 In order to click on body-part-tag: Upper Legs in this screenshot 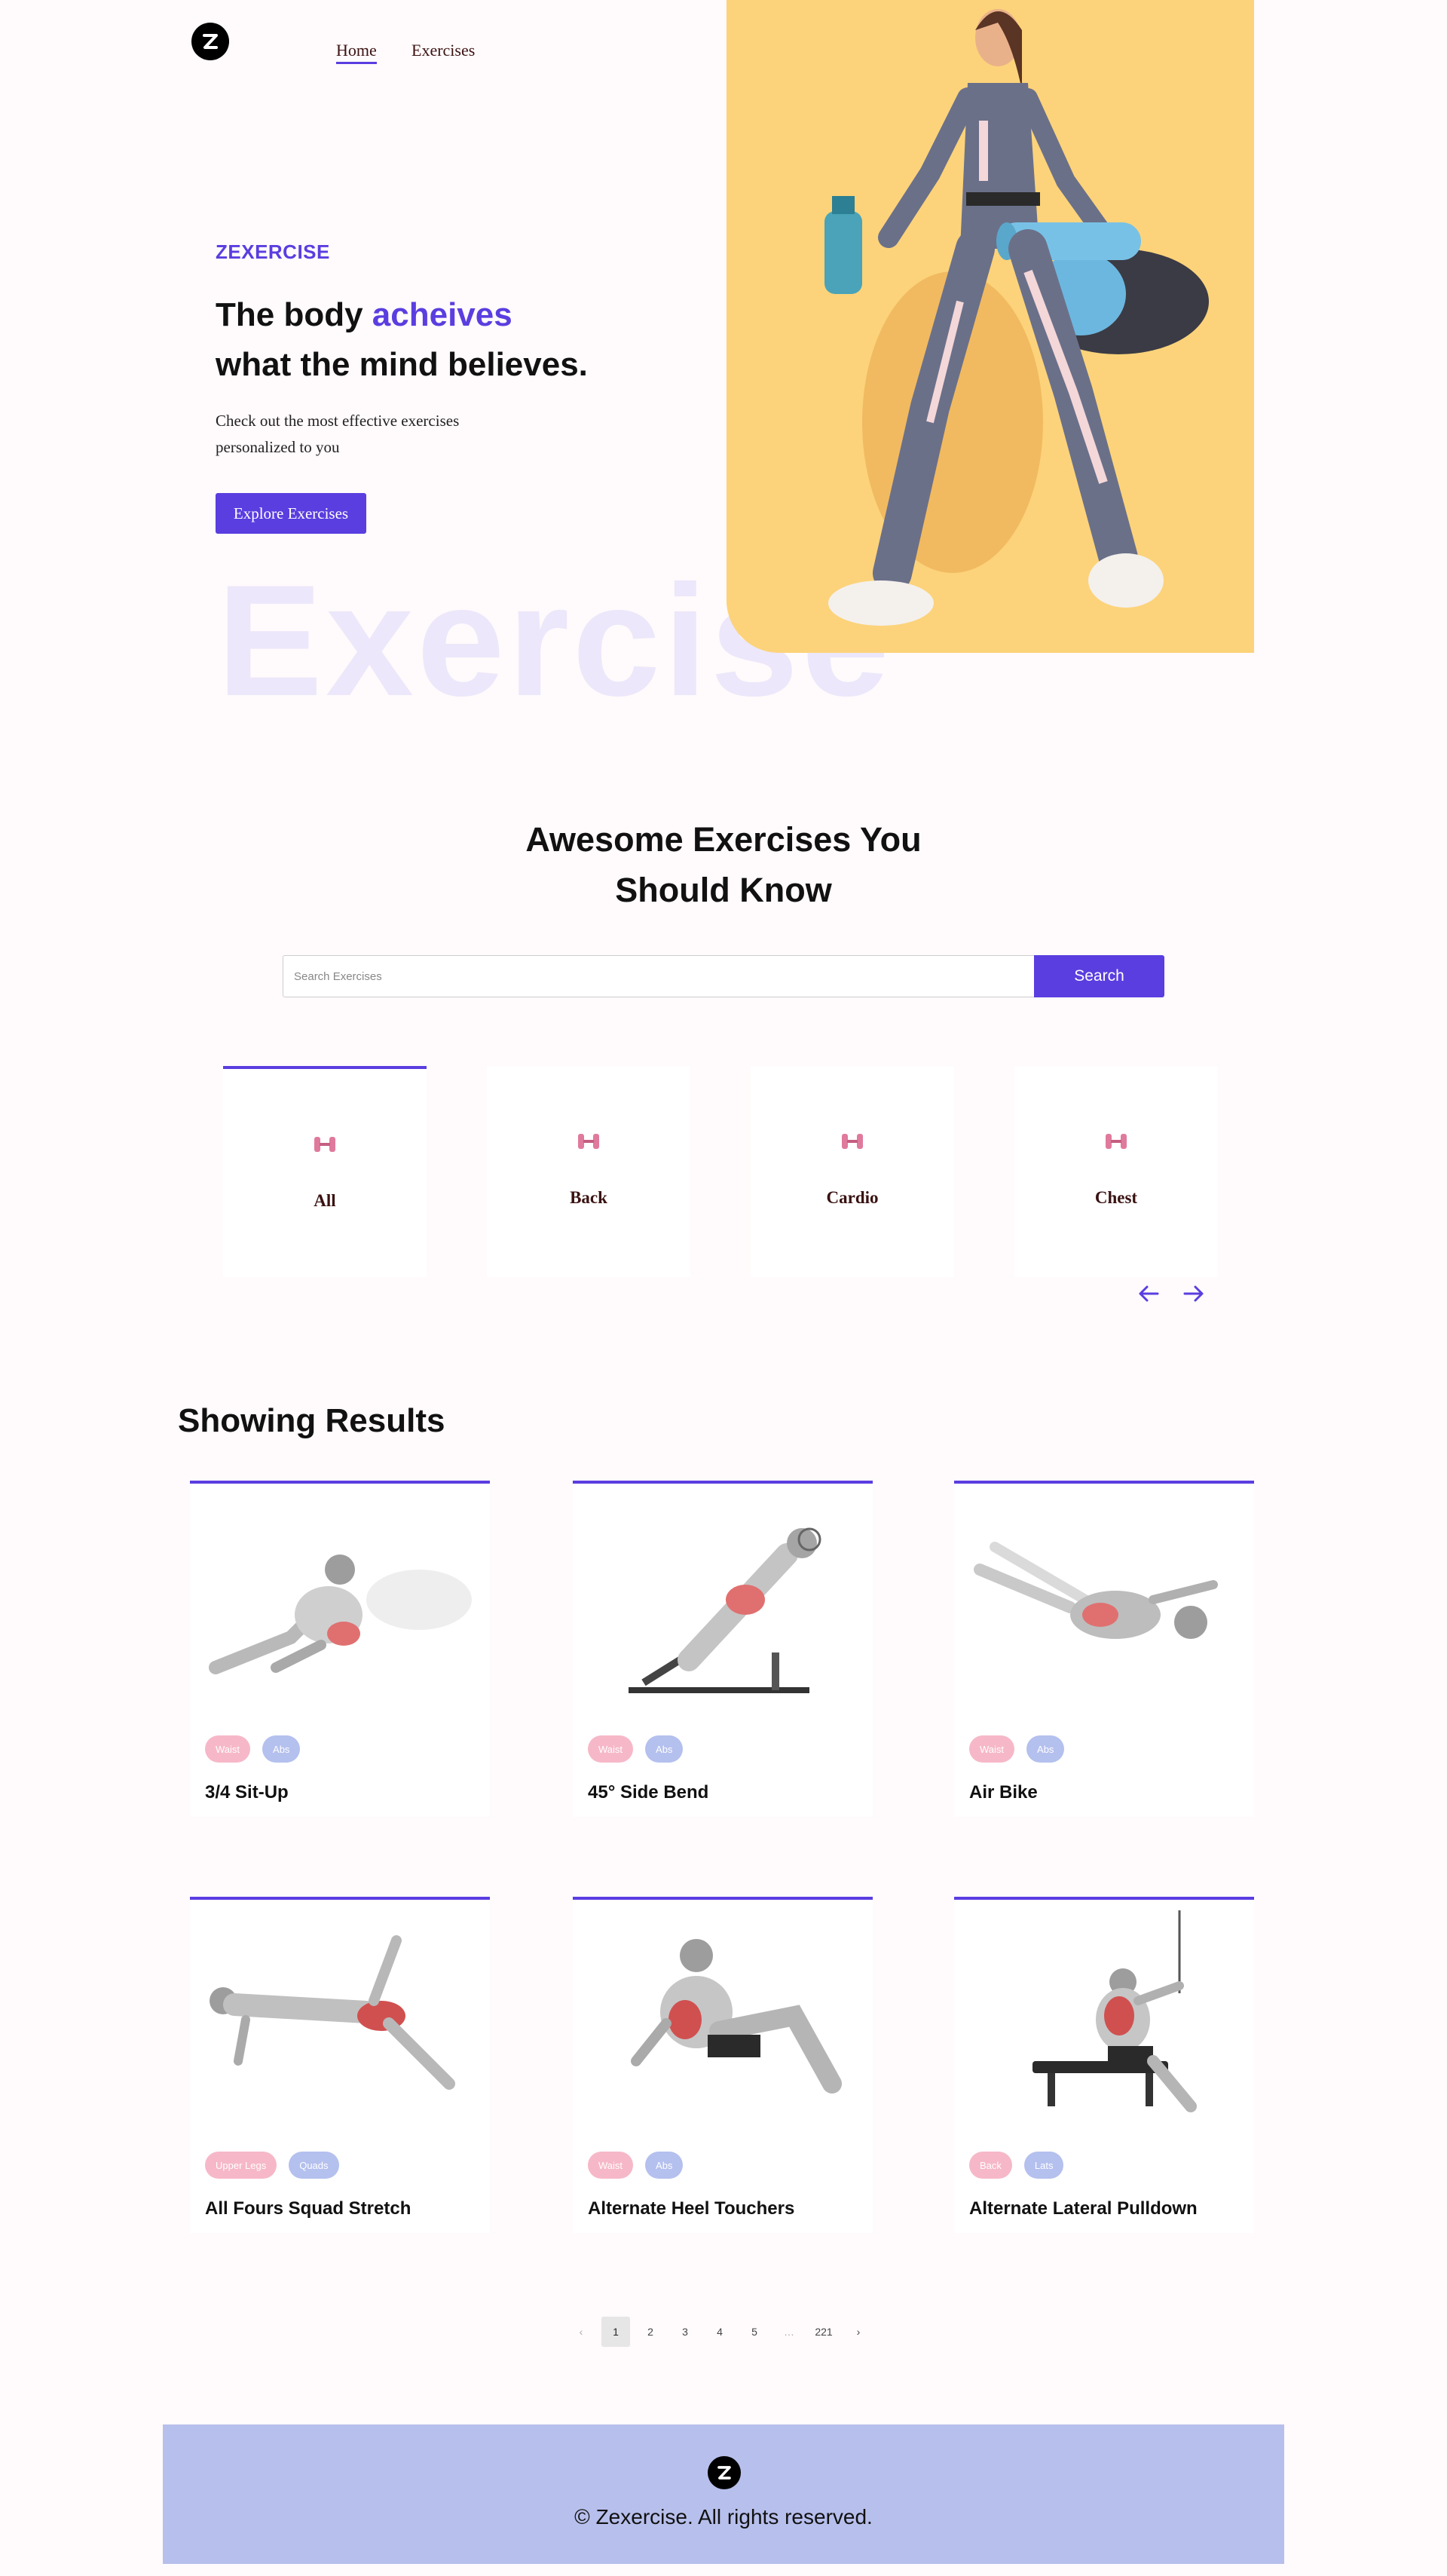, I will do `click(241, 2165)`.